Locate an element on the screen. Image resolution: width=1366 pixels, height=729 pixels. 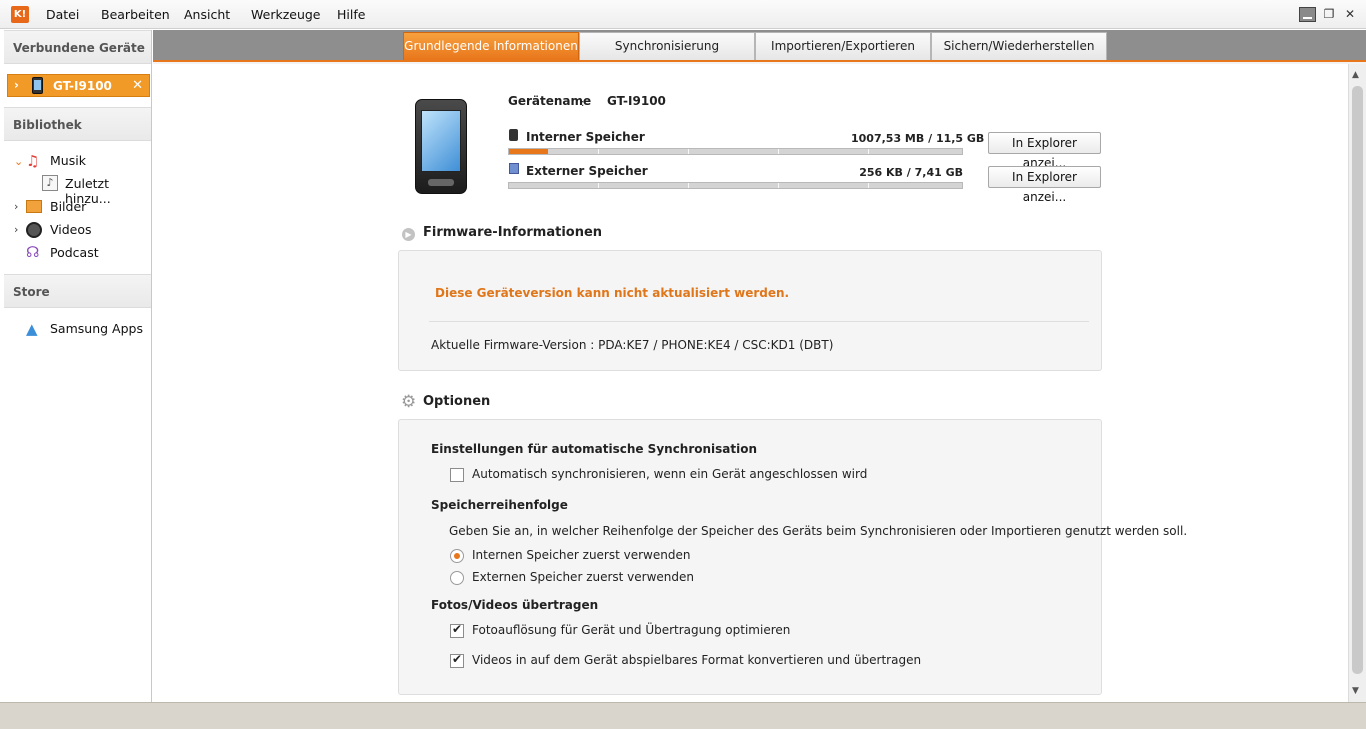
photo-optimize-checkbox is located at coordinates (457, 630).